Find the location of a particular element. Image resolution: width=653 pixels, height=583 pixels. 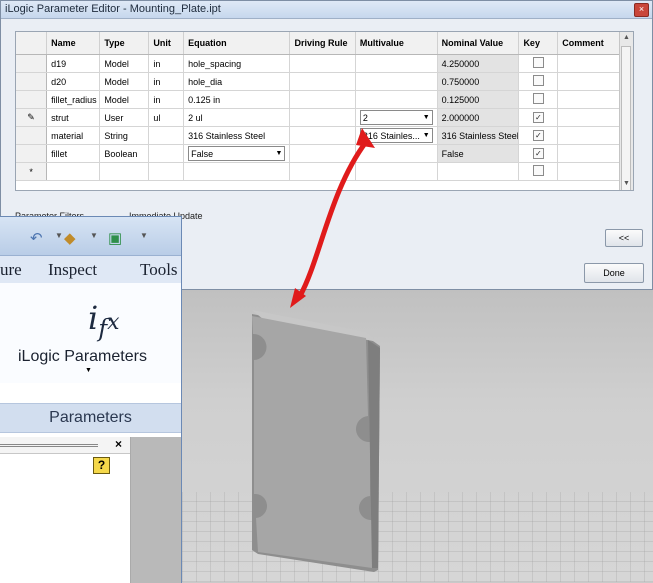

model-browser: × ? is located at coordinates (65, 510).